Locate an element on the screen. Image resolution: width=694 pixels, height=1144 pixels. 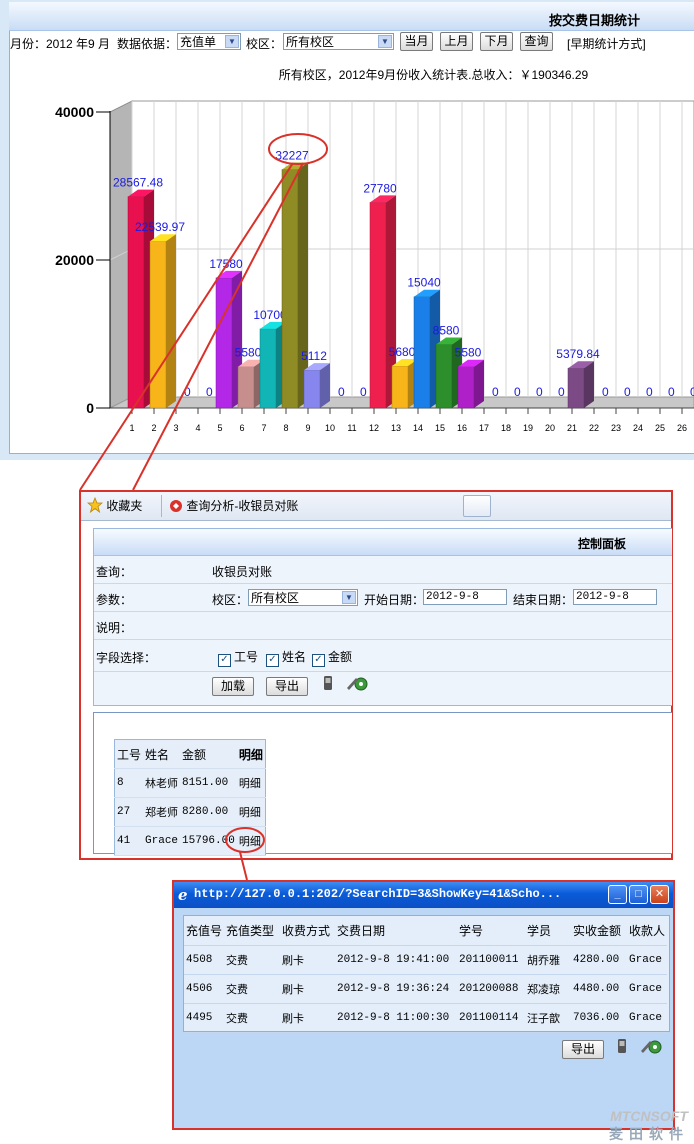
field-name-label: 姓名 is located at coordinates (294, 657).